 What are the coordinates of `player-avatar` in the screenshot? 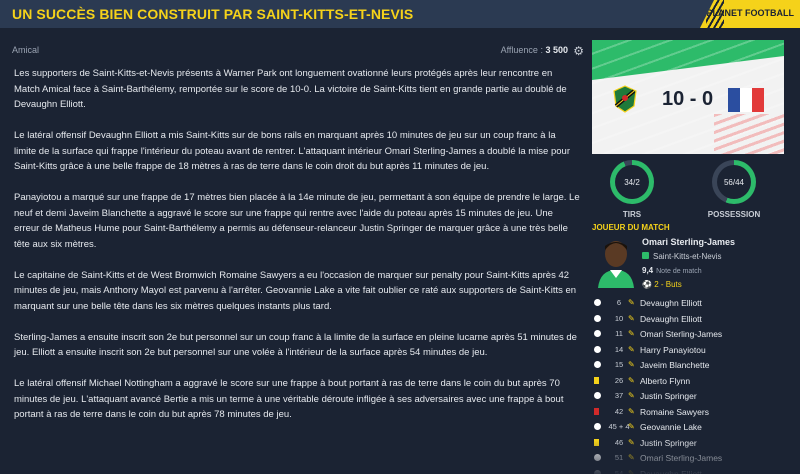 It's located at (616, 261).